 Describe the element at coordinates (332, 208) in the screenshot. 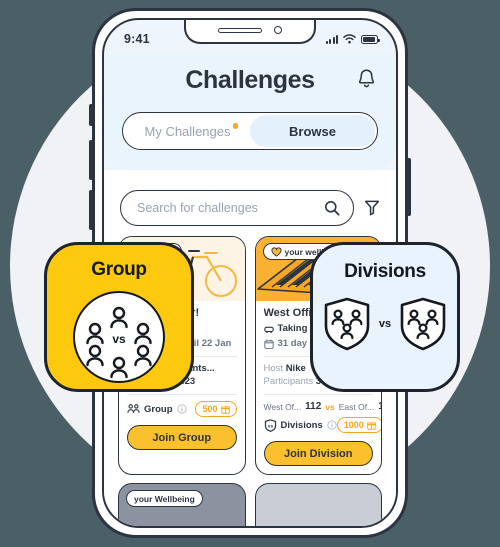

I see `search-icon` at that location.